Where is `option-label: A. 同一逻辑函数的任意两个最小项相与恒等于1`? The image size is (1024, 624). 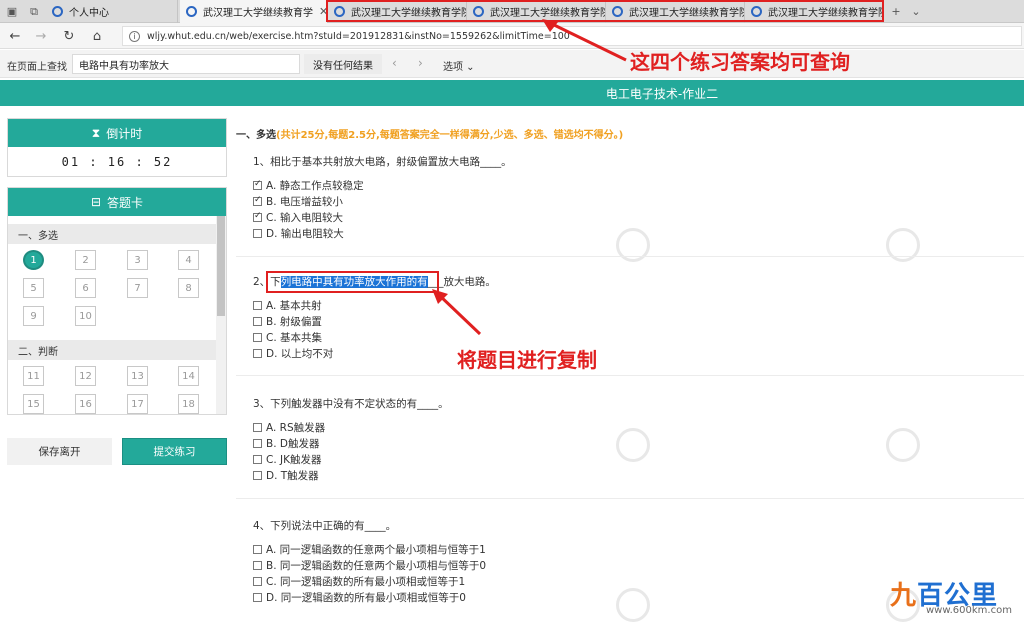 option-label: A. 同一逻辑函数的任意两个最小项相与恒等于1 is located at coordinates (376, 549).